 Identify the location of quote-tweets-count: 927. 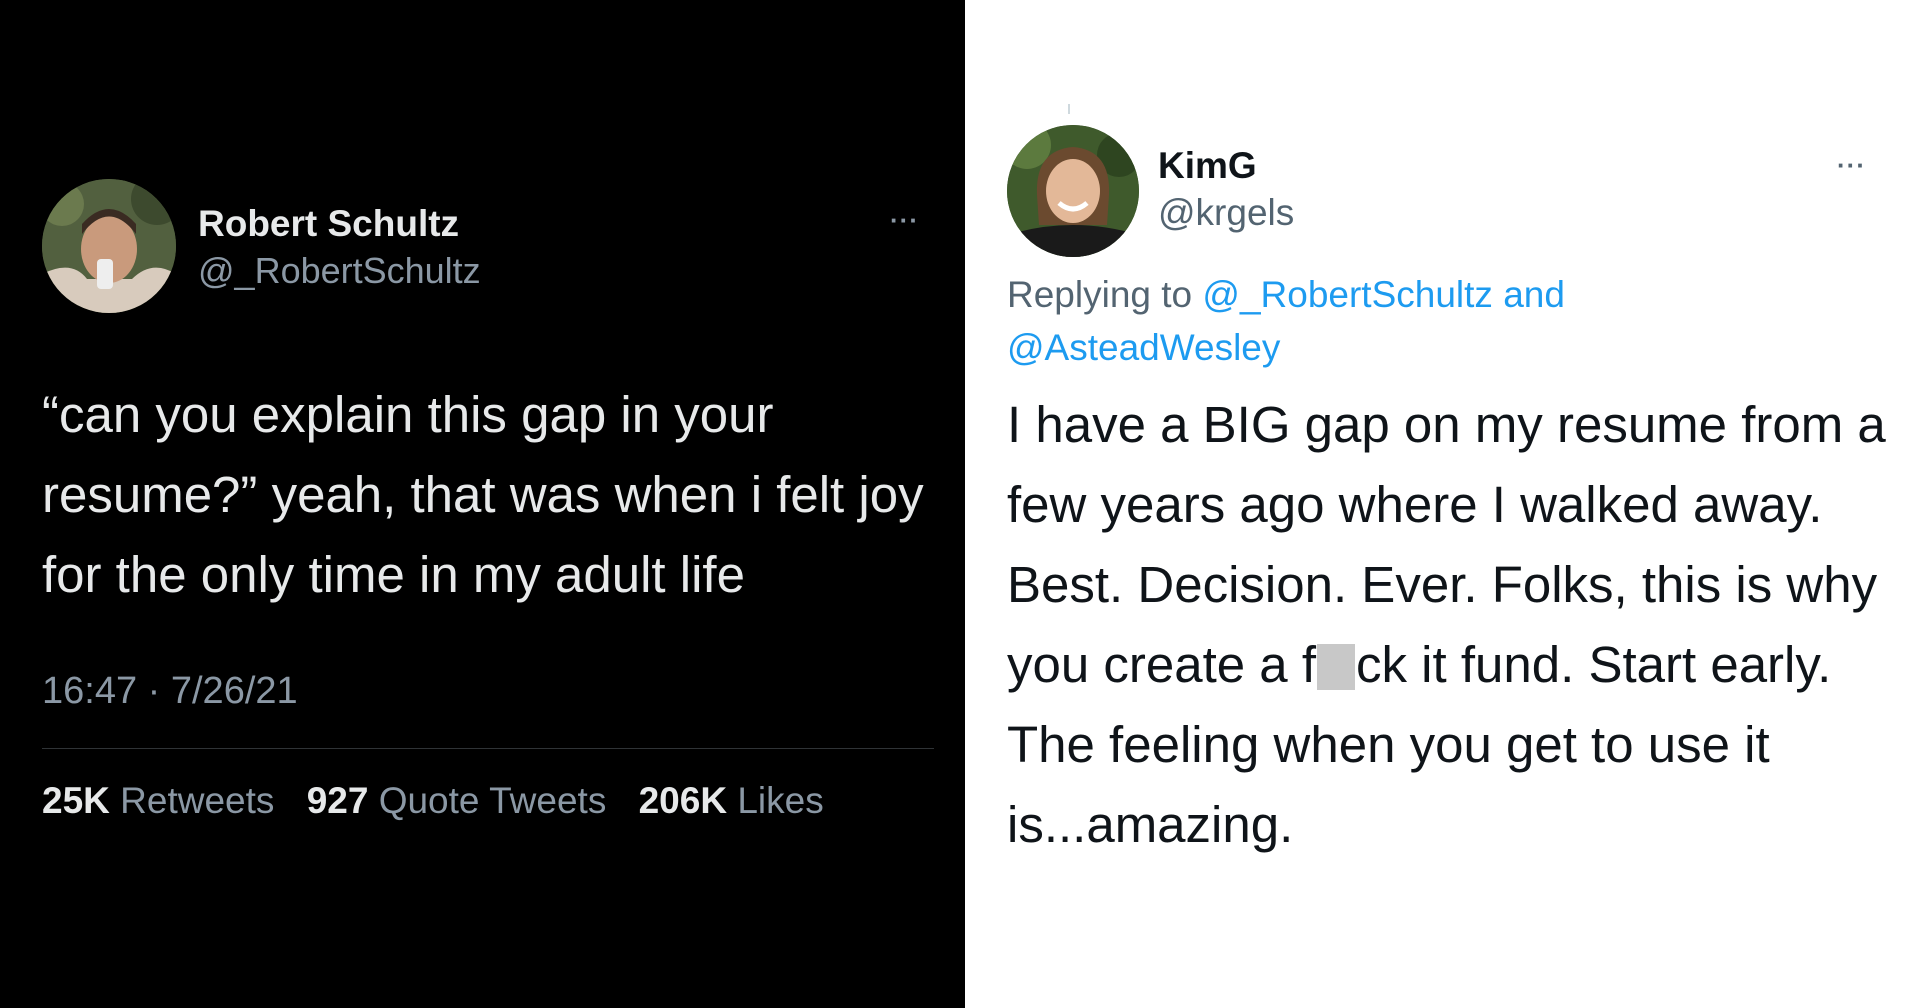
(337, 800).